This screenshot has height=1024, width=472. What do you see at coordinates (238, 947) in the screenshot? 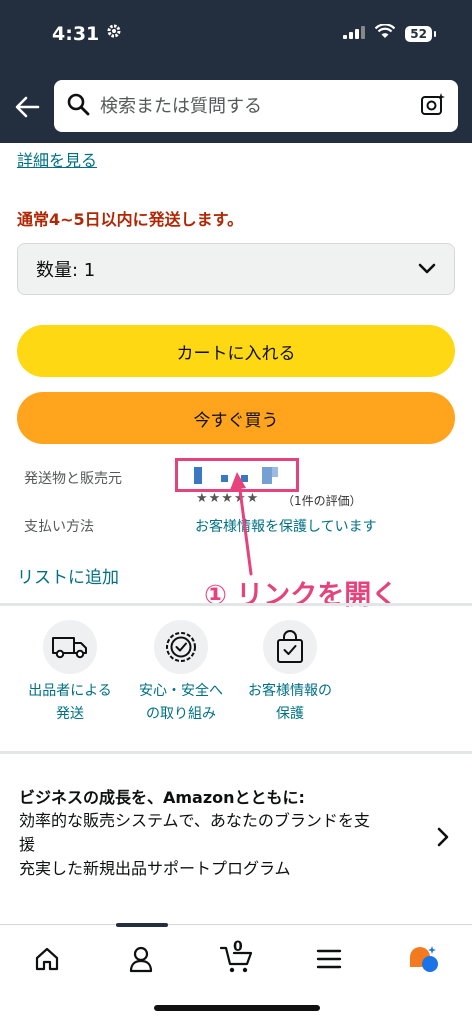
I see `cart-count: 0` at bounding box center [238, 947].